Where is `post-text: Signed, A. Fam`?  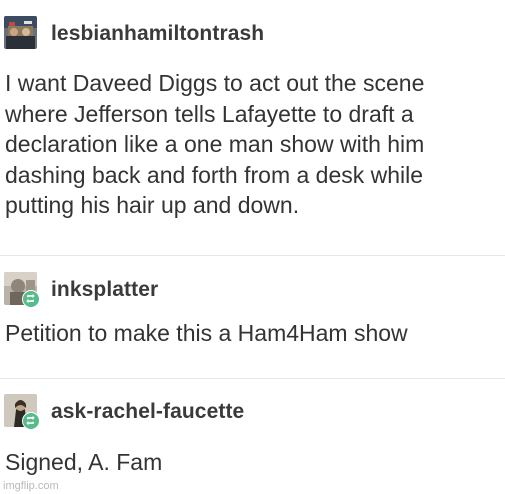
post-text: Signed, A. Fam is located at coordinates (83, 462).